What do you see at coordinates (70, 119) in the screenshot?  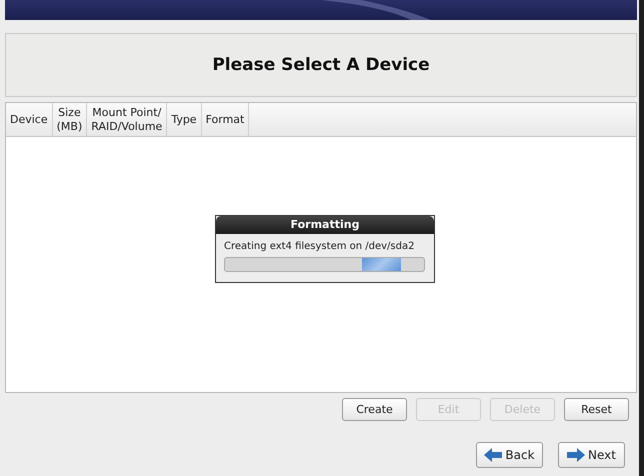 I see `column-header: Size (MB)` at bounding box center [70, 119].